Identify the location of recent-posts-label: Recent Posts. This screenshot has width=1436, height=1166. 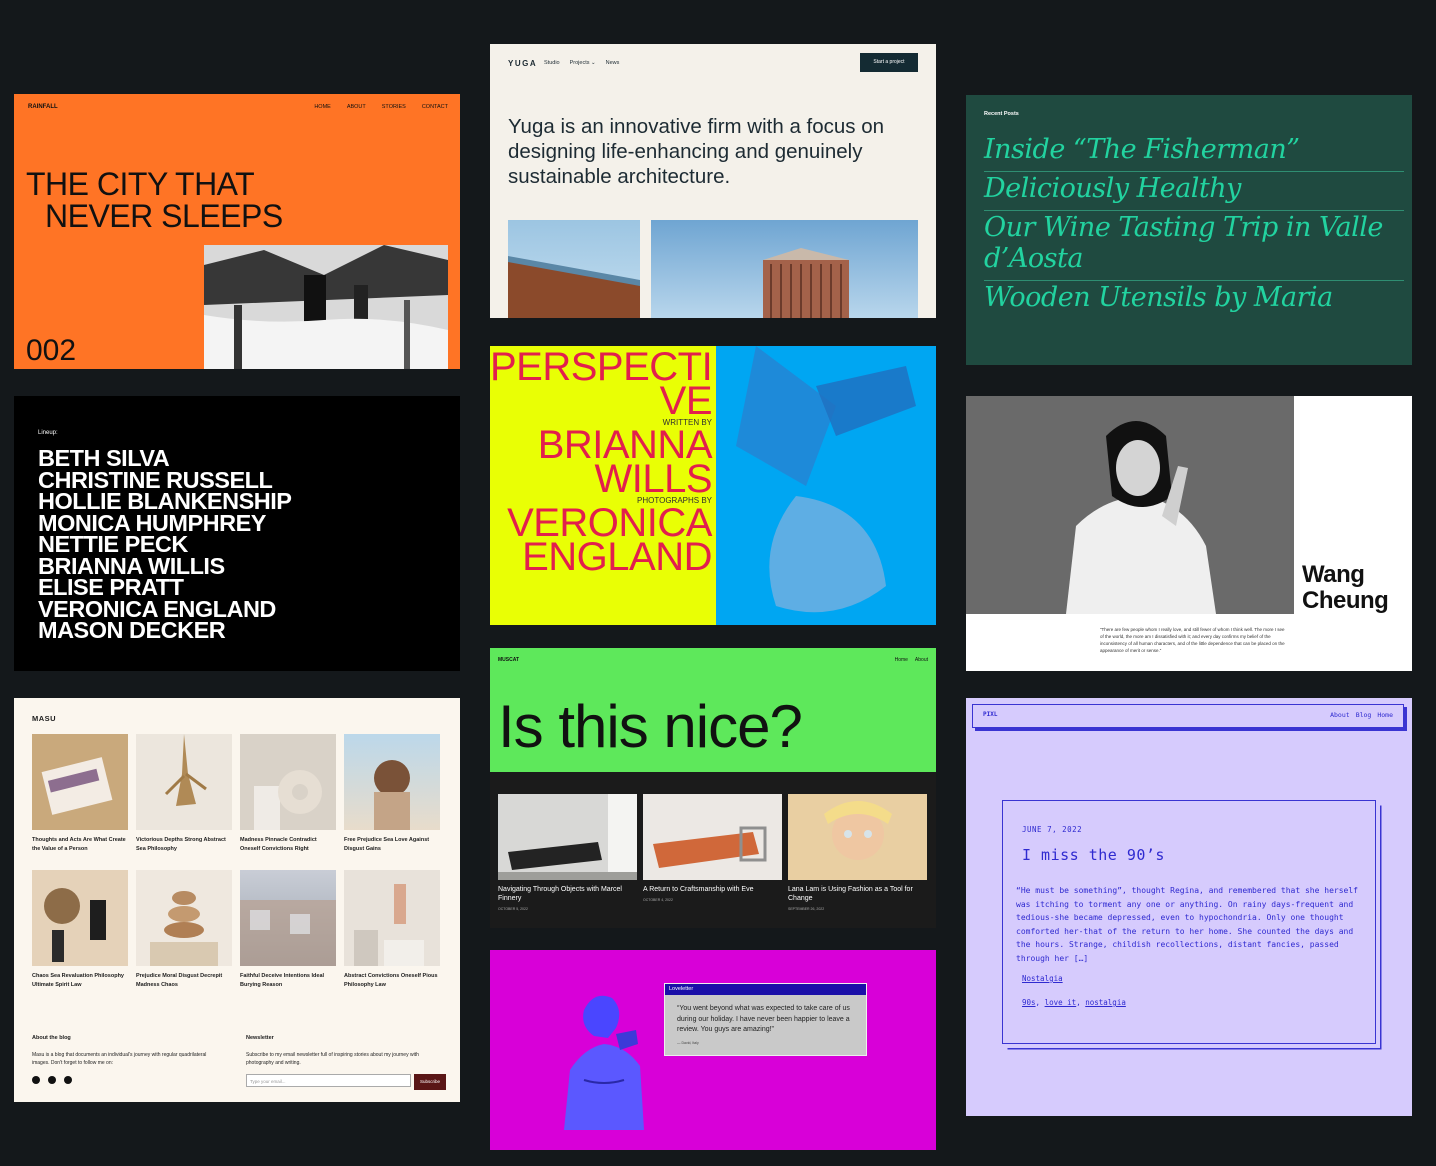
(1001, 114).